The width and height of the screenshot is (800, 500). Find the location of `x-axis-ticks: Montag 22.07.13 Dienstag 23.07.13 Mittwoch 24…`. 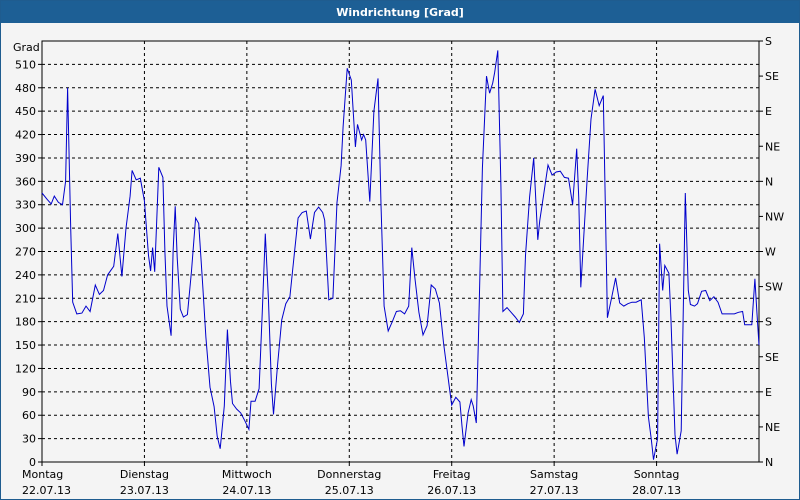

x-axis-ticks: Montag 22.07.13 Dienstag 23.07.13 Mittwoch 24… is located at coordinates (351, 479).